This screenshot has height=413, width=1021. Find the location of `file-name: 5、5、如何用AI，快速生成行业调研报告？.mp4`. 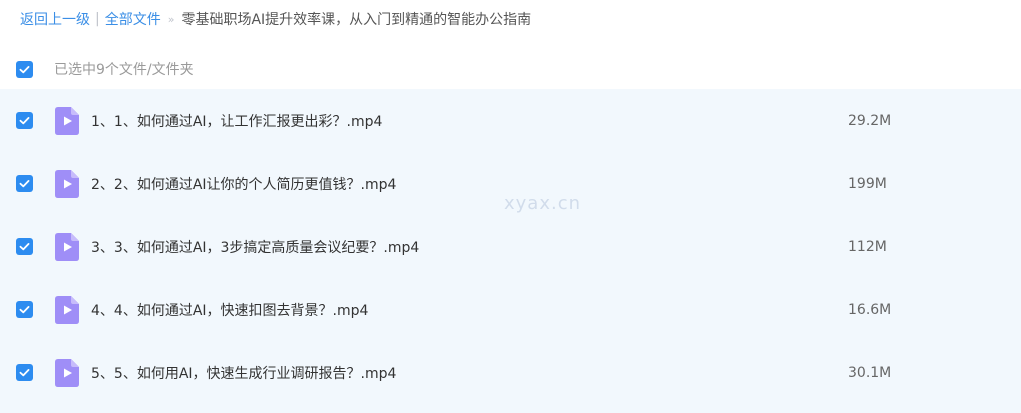

file-name: 5、5、如何用AI，快速生成行业调研报告？.mp4 is located at coordinates (451, 373).